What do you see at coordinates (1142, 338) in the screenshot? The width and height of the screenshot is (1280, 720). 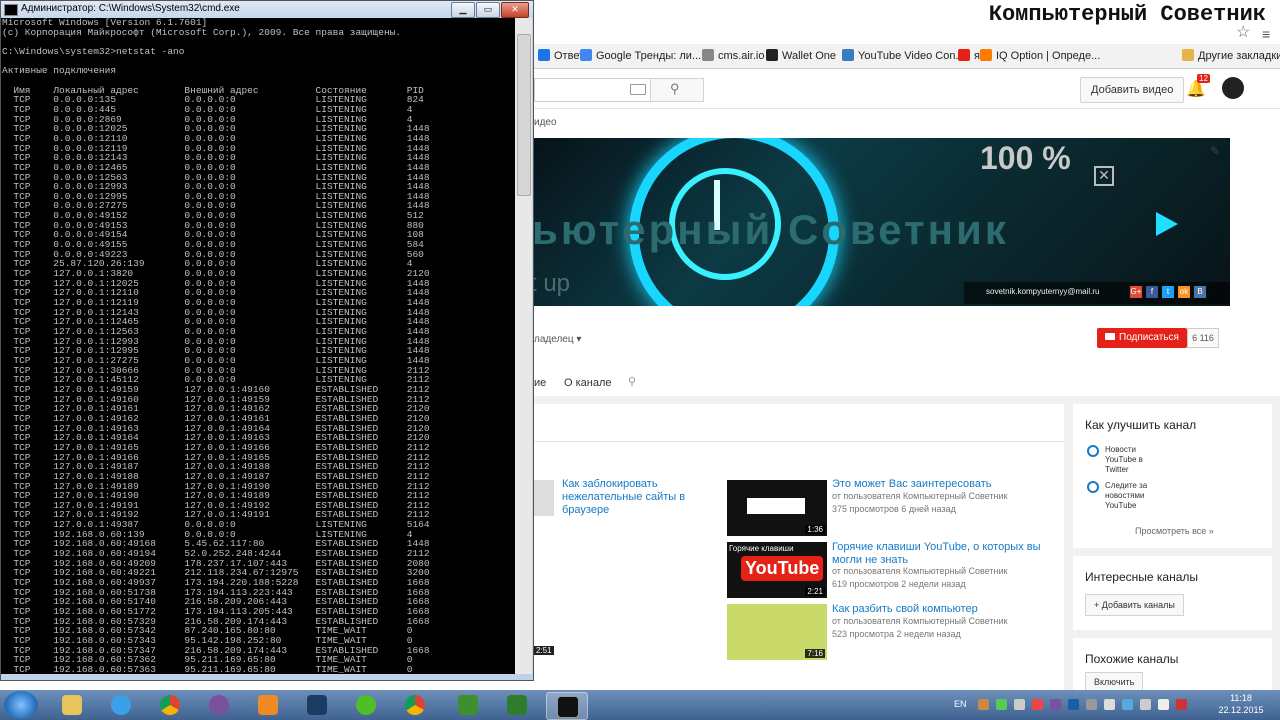 I see `subscribe-button: Подписаться` at bounding box center [1142, 338].